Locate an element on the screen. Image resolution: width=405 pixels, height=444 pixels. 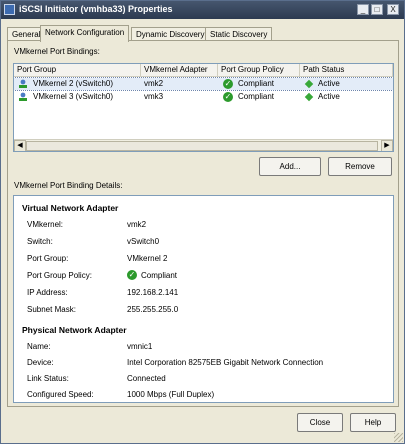
ip-address-label: IP Address: is located at coordinates (47, 292).